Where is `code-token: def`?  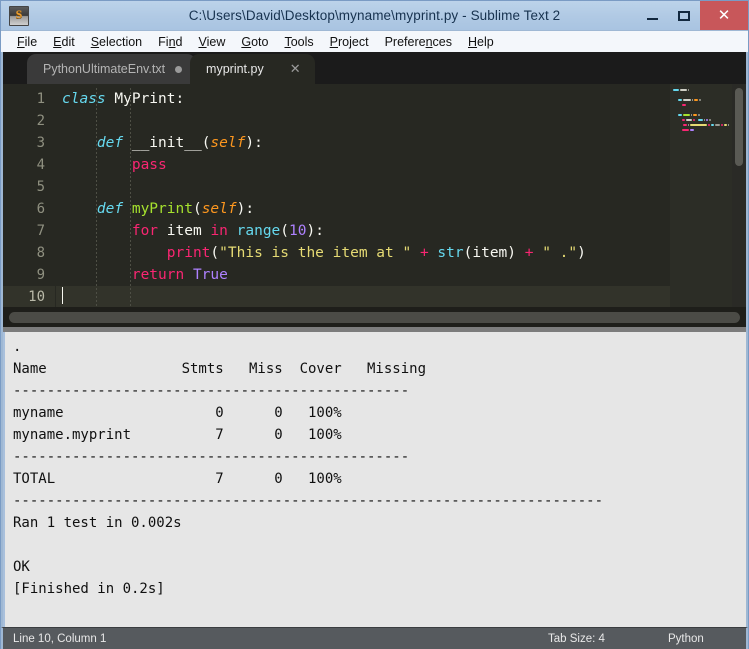 code-token: def is located at coordinates (114, 143).